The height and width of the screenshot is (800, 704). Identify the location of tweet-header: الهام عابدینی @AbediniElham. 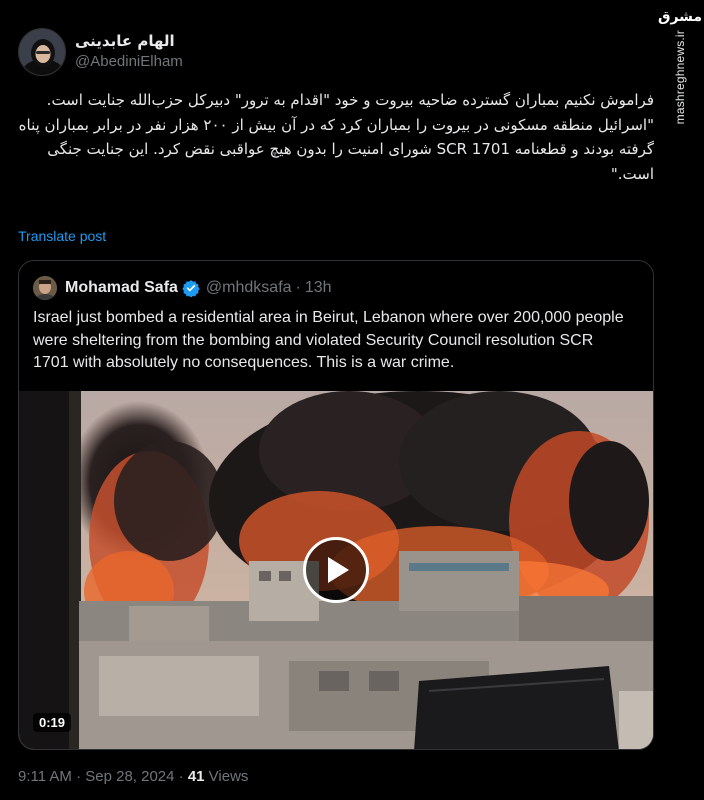
(100, 52).